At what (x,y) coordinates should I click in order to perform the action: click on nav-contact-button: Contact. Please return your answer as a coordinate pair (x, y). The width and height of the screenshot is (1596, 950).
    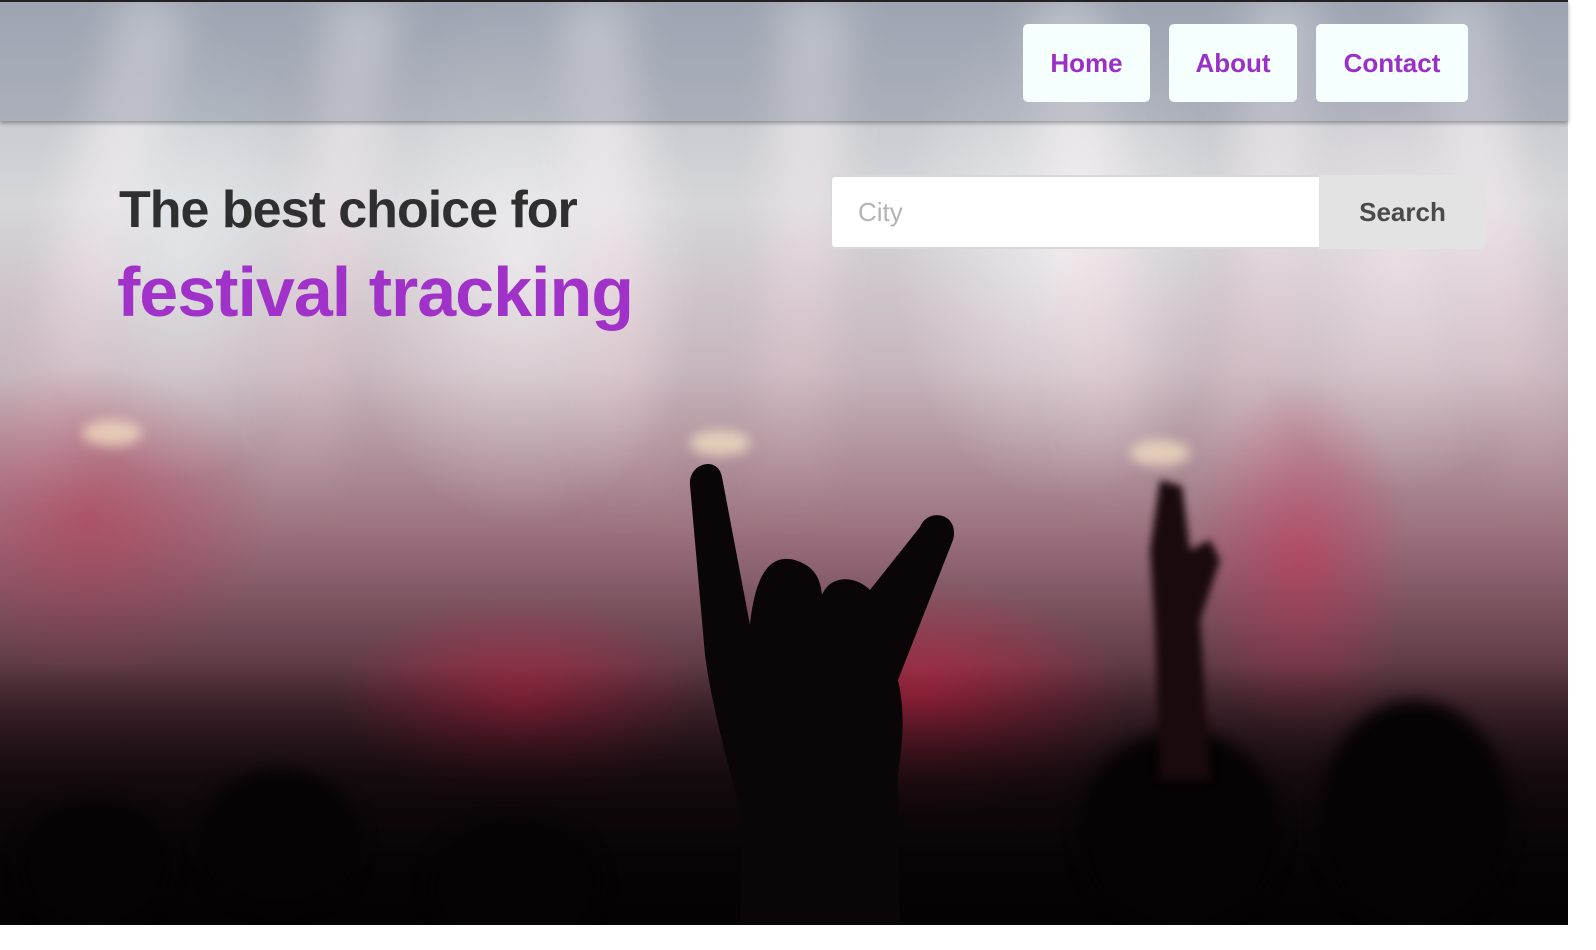
    Looking at the image, I should click on (1392, 63).